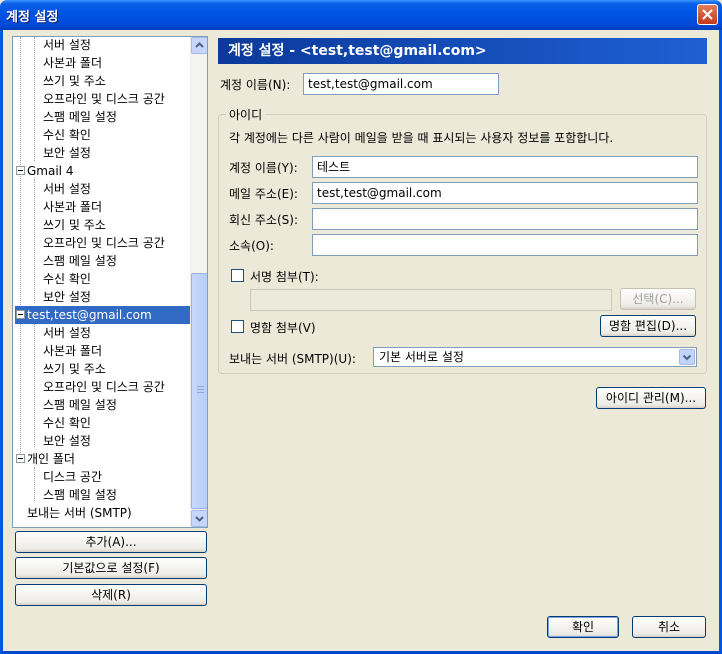 The height and width of the screenshot is (654, 722). What do you see at coordinates (50, 171) in the screenshot?
I see `tree-account-gmail4: Gmail 4` at bounding box center [50, 171].